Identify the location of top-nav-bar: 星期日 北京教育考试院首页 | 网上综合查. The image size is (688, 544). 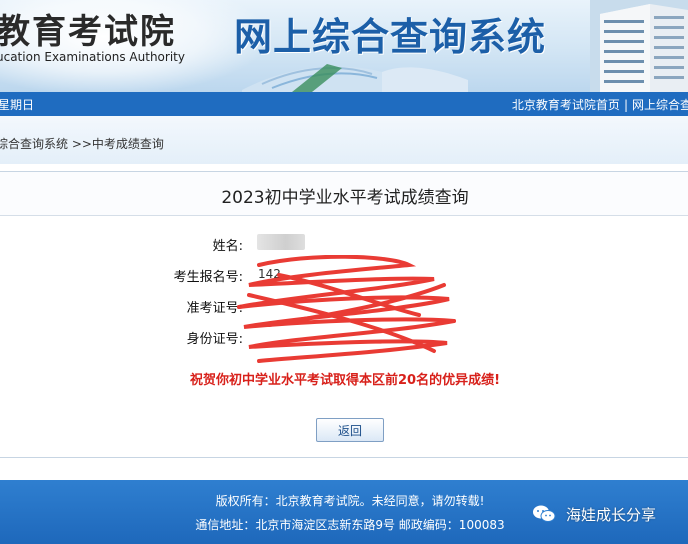
(344, 104).